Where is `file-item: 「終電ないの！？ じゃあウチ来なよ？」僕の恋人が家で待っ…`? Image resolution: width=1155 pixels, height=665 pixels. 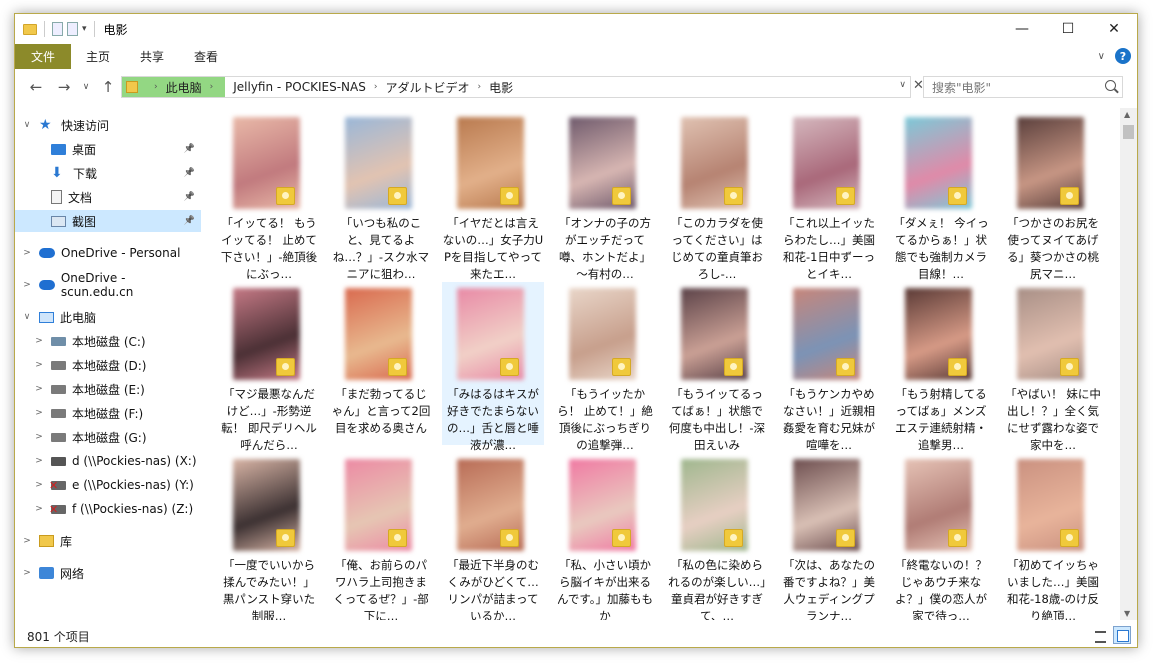 file-item: 「終電ないの！？ じゃあウチ来なよ？」僕の恋人が家で待っ… is located at coordinates (941, 536).